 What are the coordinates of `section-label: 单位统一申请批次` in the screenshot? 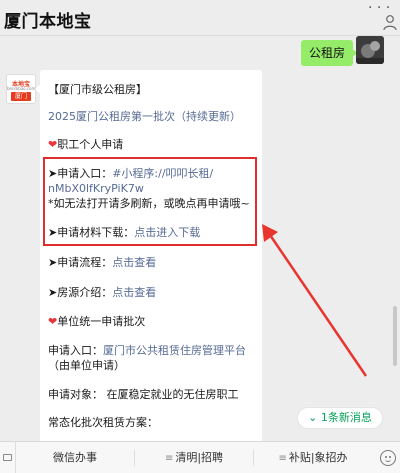 It's located at (101, 321).